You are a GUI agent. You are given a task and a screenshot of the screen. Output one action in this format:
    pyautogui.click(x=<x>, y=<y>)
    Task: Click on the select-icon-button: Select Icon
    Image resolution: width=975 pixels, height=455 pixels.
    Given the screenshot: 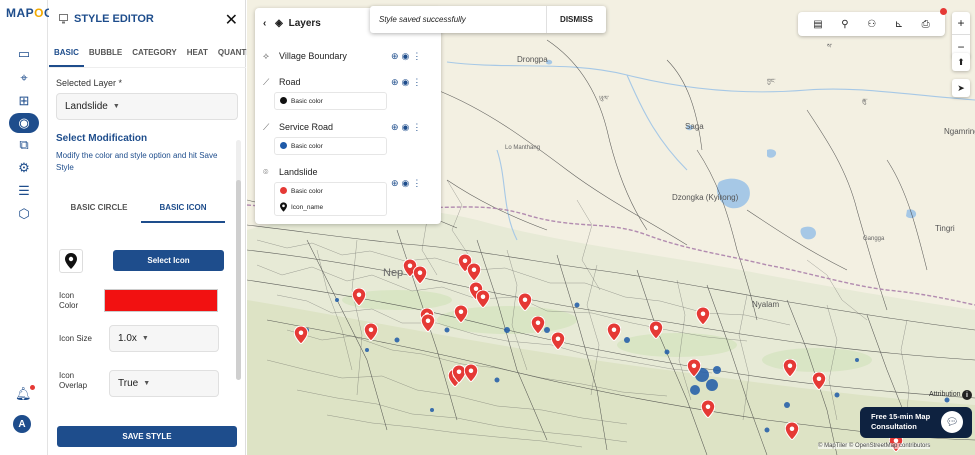 What is the action you would take?
    pyautogui.click(x=168, y=260)
    